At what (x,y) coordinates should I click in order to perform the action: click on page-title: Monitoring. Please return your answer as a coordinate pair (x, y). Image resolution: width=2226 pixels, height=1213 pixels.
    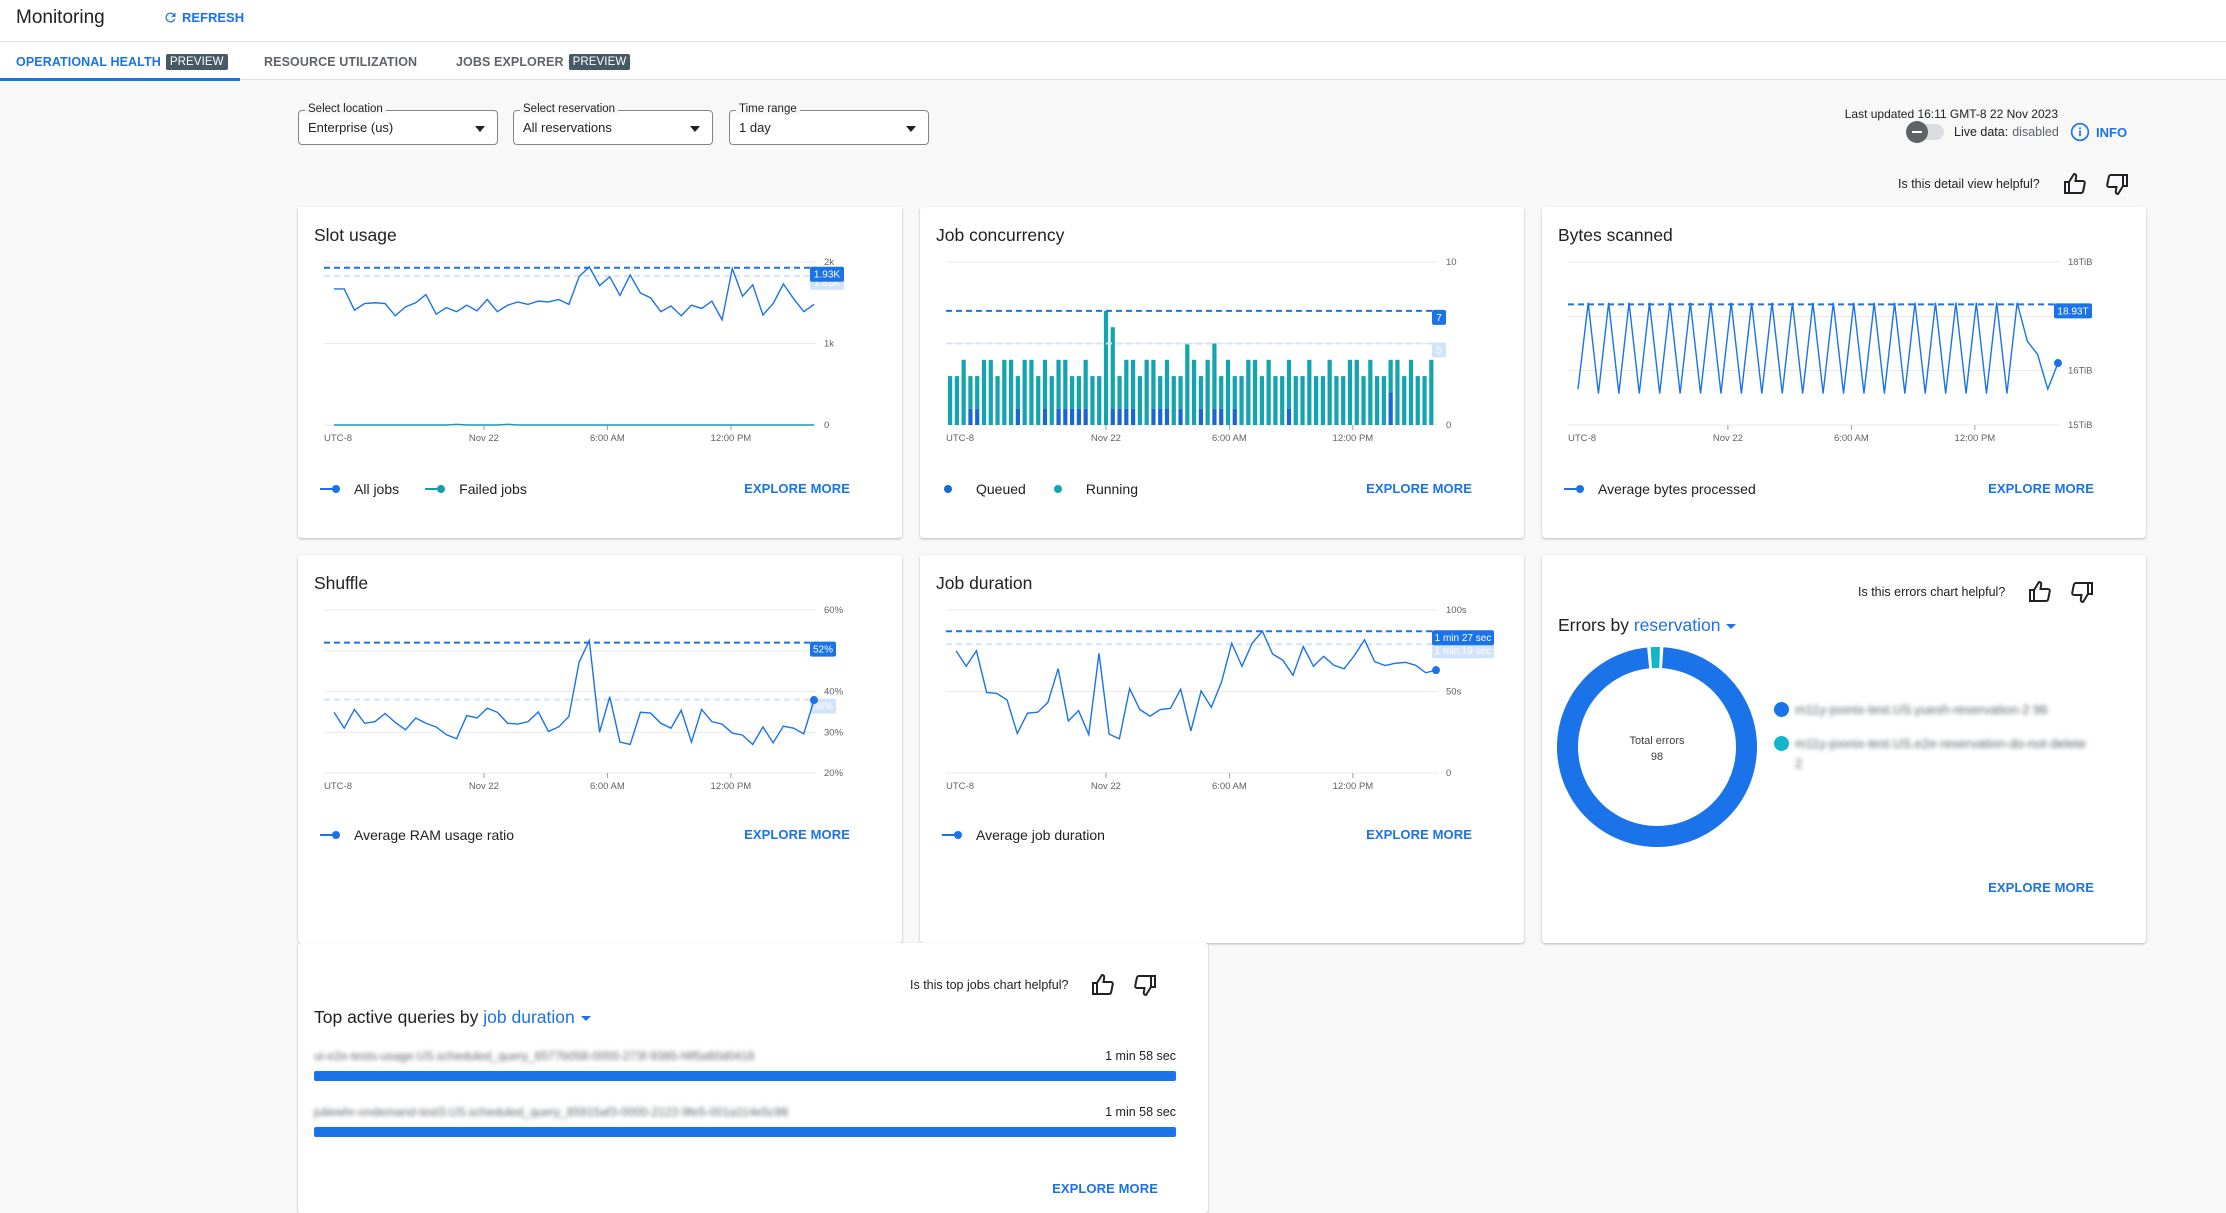
    Looking at the image, I should click on (60, 18).